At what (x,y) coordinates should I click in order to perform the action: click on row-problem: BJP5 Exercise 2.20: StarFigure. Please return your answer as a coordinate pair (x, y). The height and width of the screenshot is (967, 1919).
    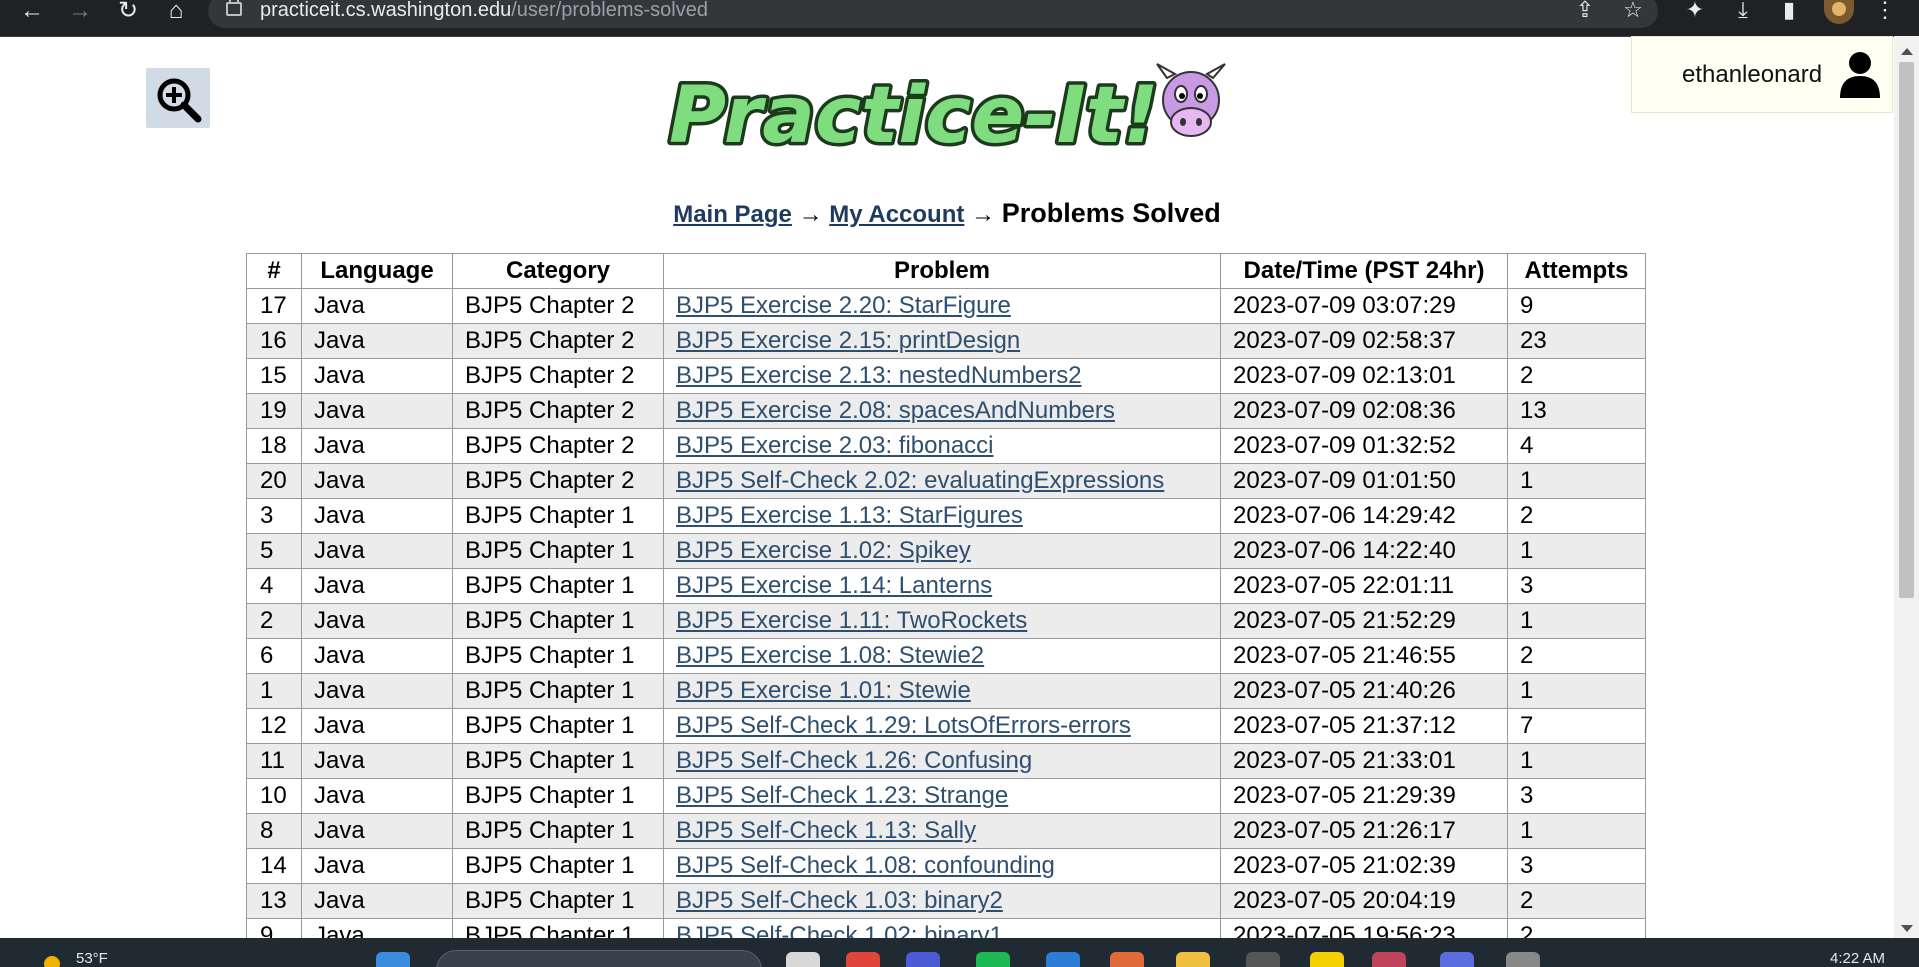
    Looking at the image, I should click on (942, 306).